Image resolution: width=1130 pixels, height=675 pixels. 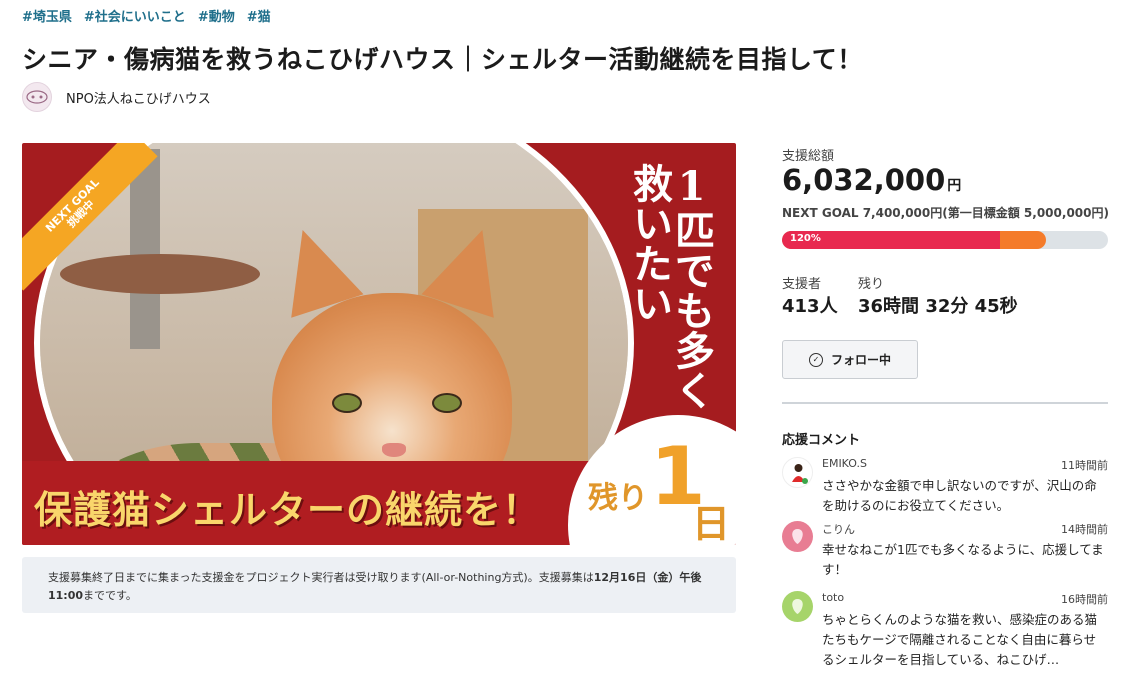 What do you see at coordinates (810, 306) in the screenshot?
I see `supporters-value: 413人` at bounding box center [810, 306].